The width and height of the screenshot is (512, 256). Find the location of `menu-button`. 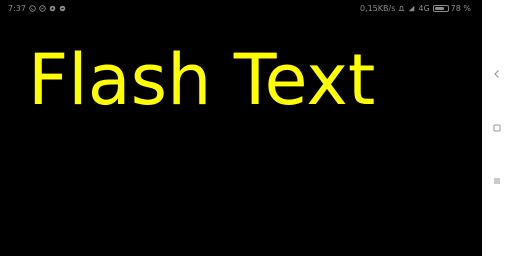

menu-button is located at coordinates (497, 181).